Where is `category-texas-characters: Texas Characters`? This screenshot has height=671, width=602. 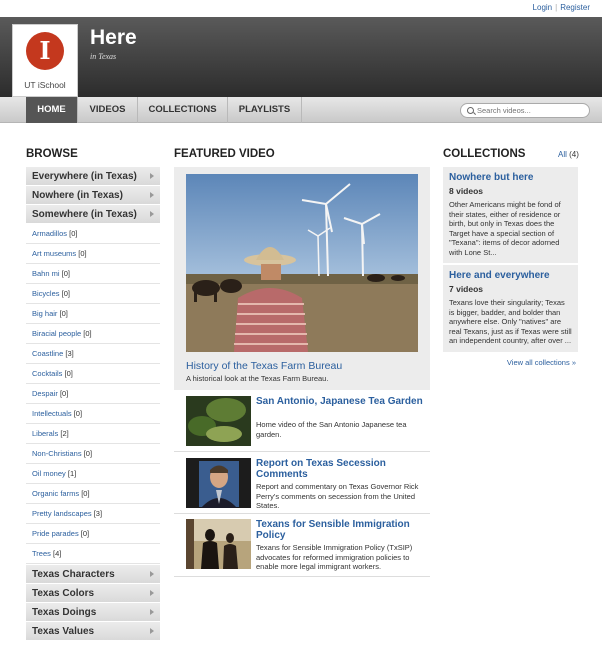 category-texas-characters: Texas Characters is located at coordinates (93, 574).